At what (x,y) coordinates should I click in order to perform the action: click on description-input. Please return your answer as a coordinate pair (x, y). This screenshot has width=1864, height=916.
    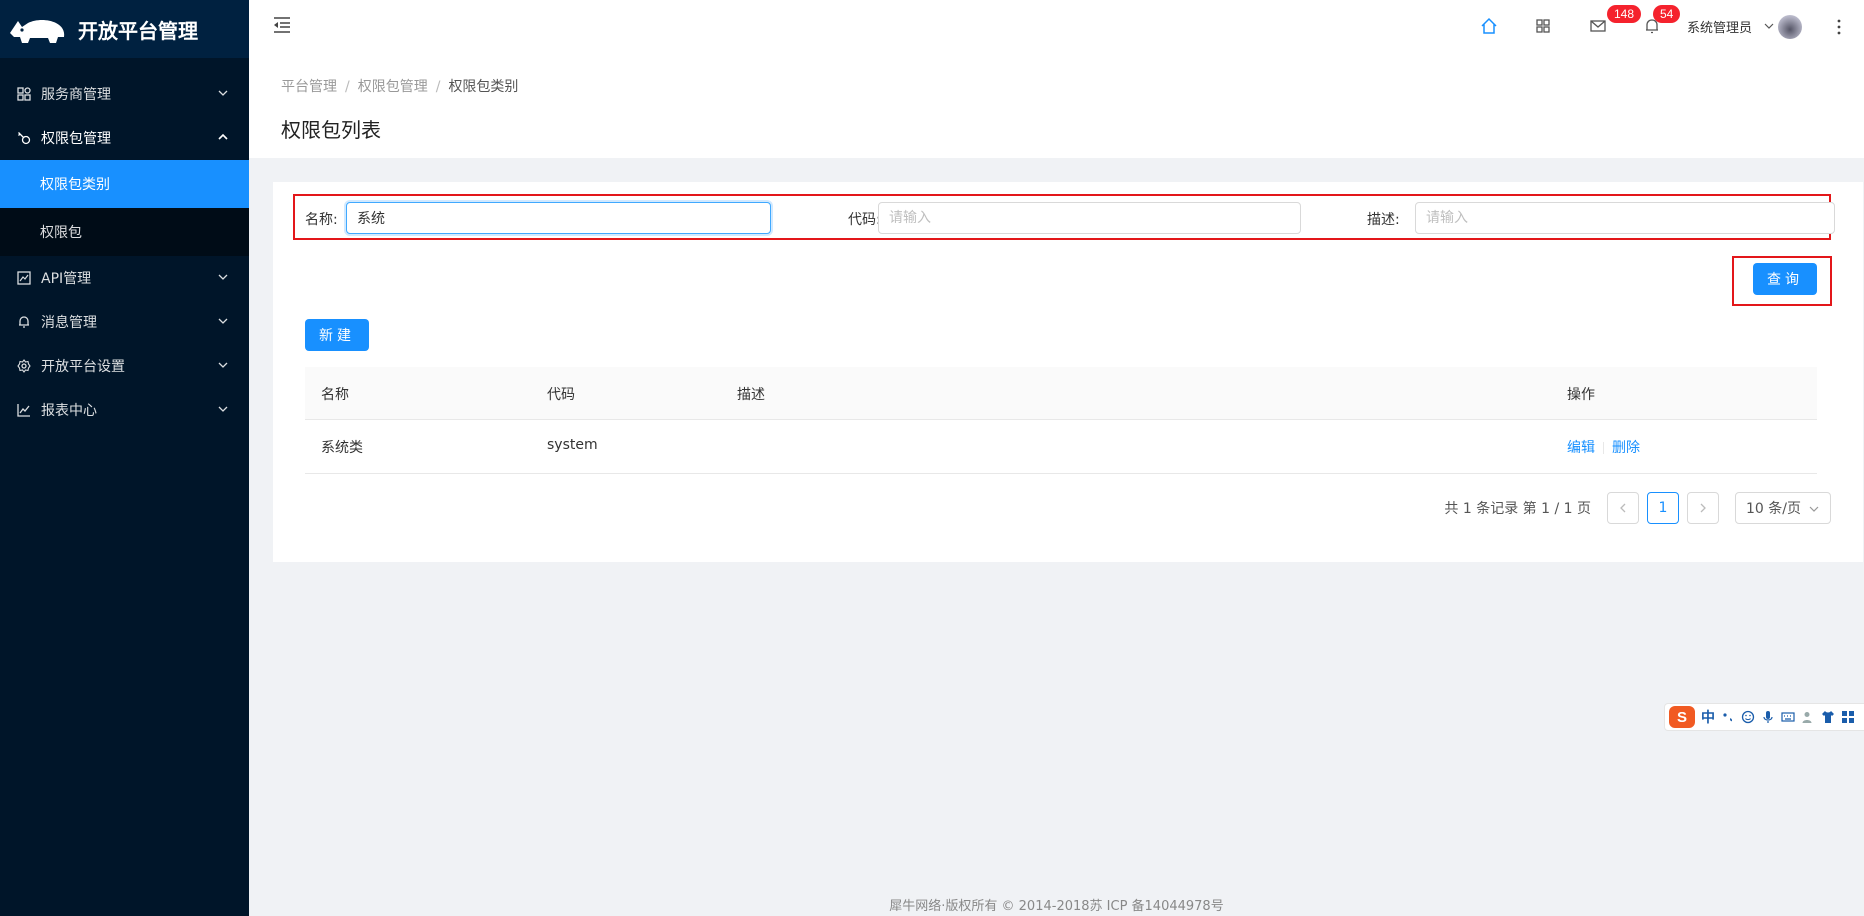
    Looking at the image, I should click on (1625, 218).